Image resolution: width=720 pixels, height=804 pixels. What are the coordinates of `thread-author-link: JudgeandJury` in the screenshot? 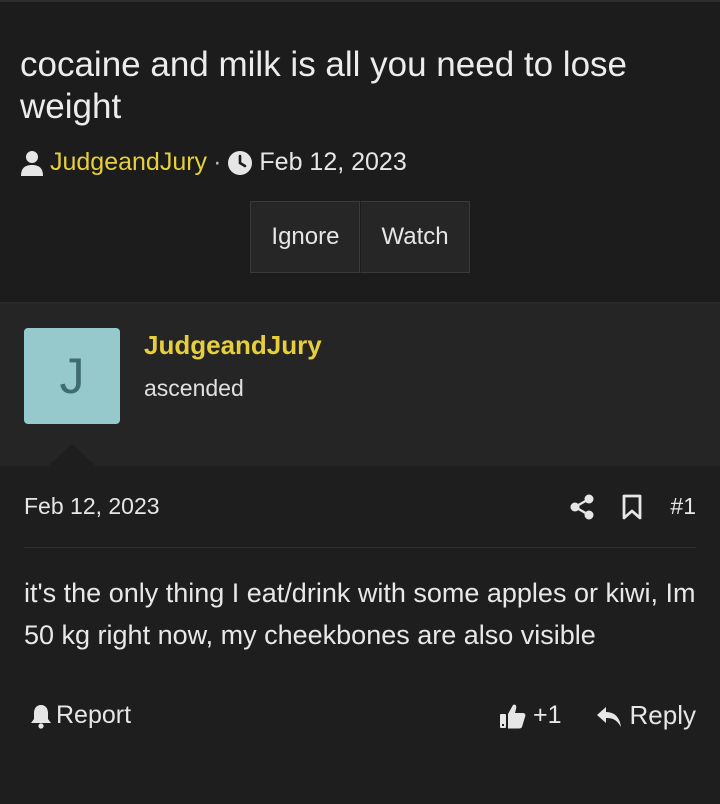 It's located at (128, 162).